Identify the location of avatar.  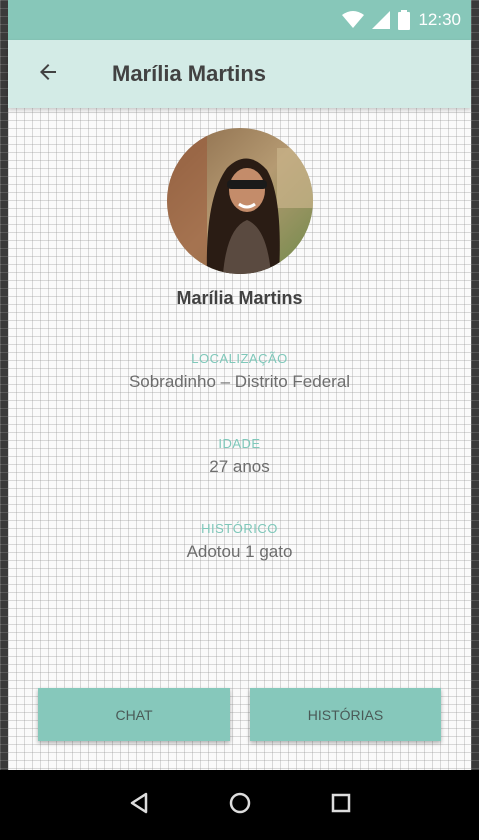
(239, 201).